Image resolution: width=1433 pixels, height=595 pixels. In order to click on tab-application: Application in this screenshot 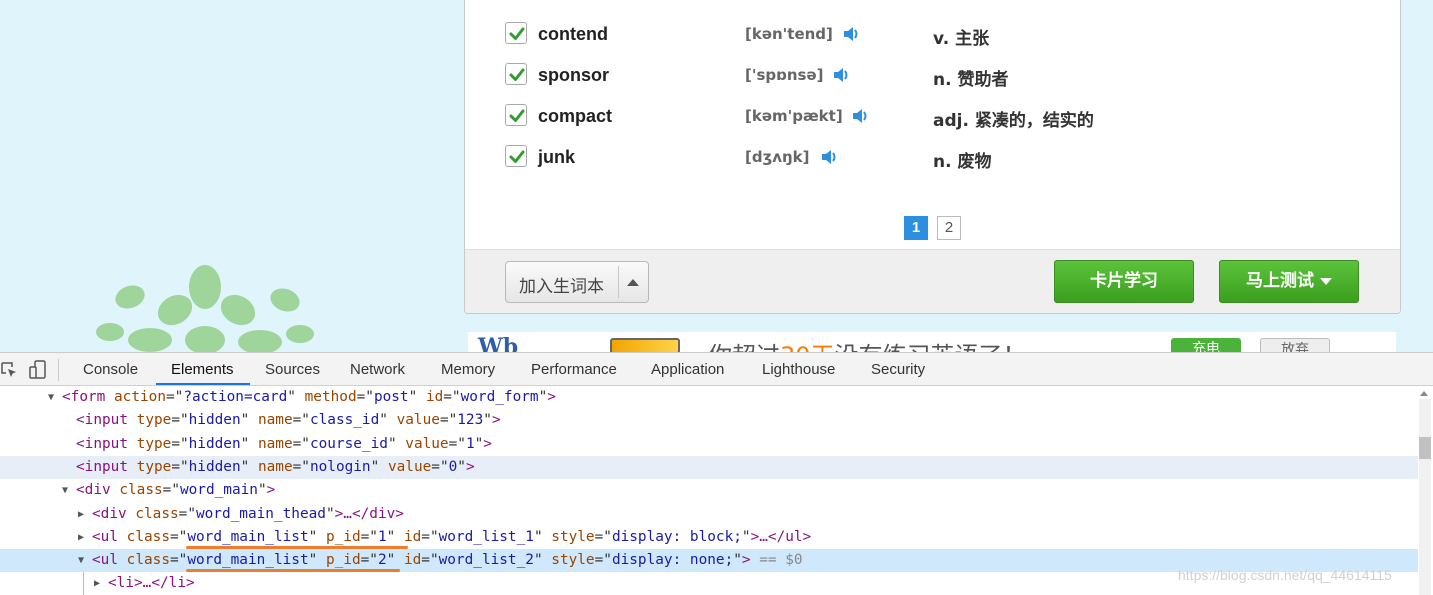, I will do `click(687, 369)`.